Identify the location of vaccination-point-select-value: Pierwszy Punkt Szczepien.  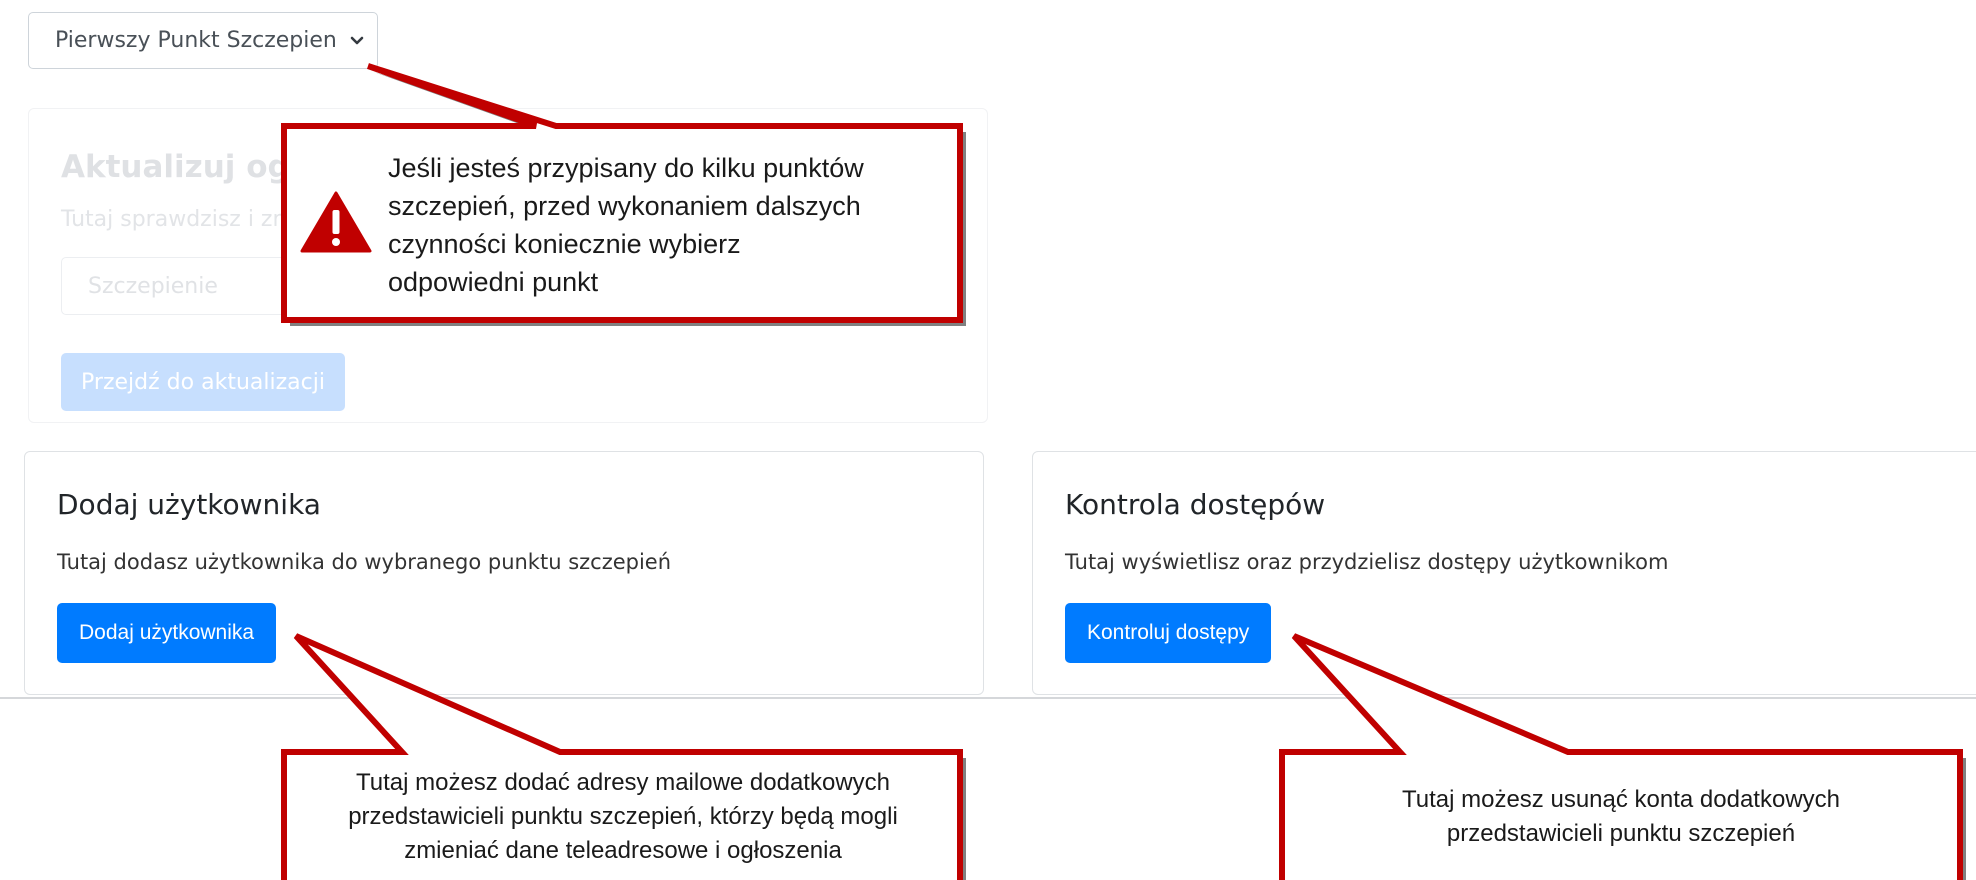
(196, 40).